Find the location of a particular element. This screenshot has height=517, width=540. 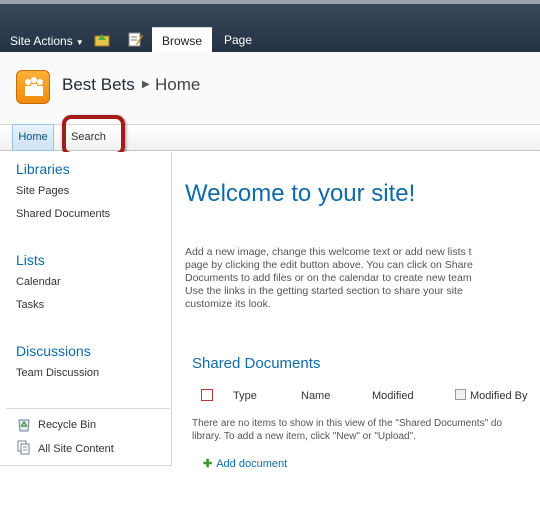

add-document-link: ✚ Add document is located at coordinates (245, 463).